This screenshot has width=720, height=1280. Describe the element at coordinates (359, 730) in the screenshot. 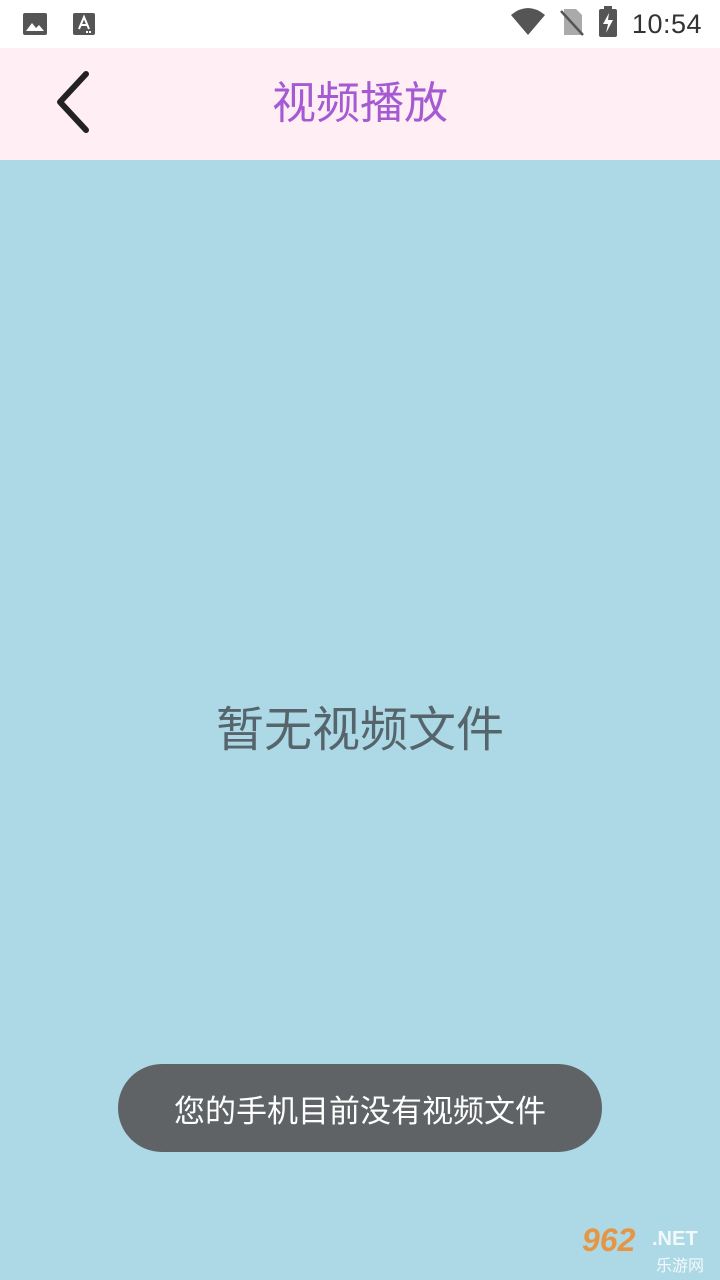

I see `empty-state-message: 暂无视频文件` at that location.